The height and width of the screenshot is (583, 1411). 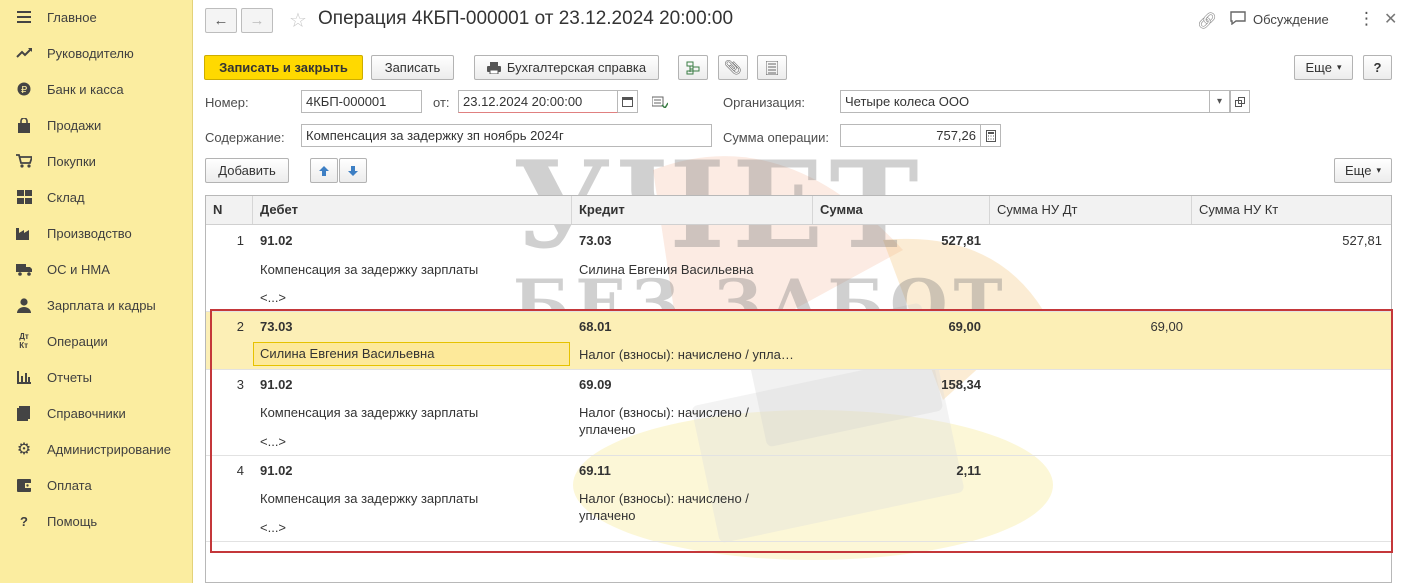 I want to click on column-header-nu-dt: Сумма НУ Дт, so click(x=1091, y=210).